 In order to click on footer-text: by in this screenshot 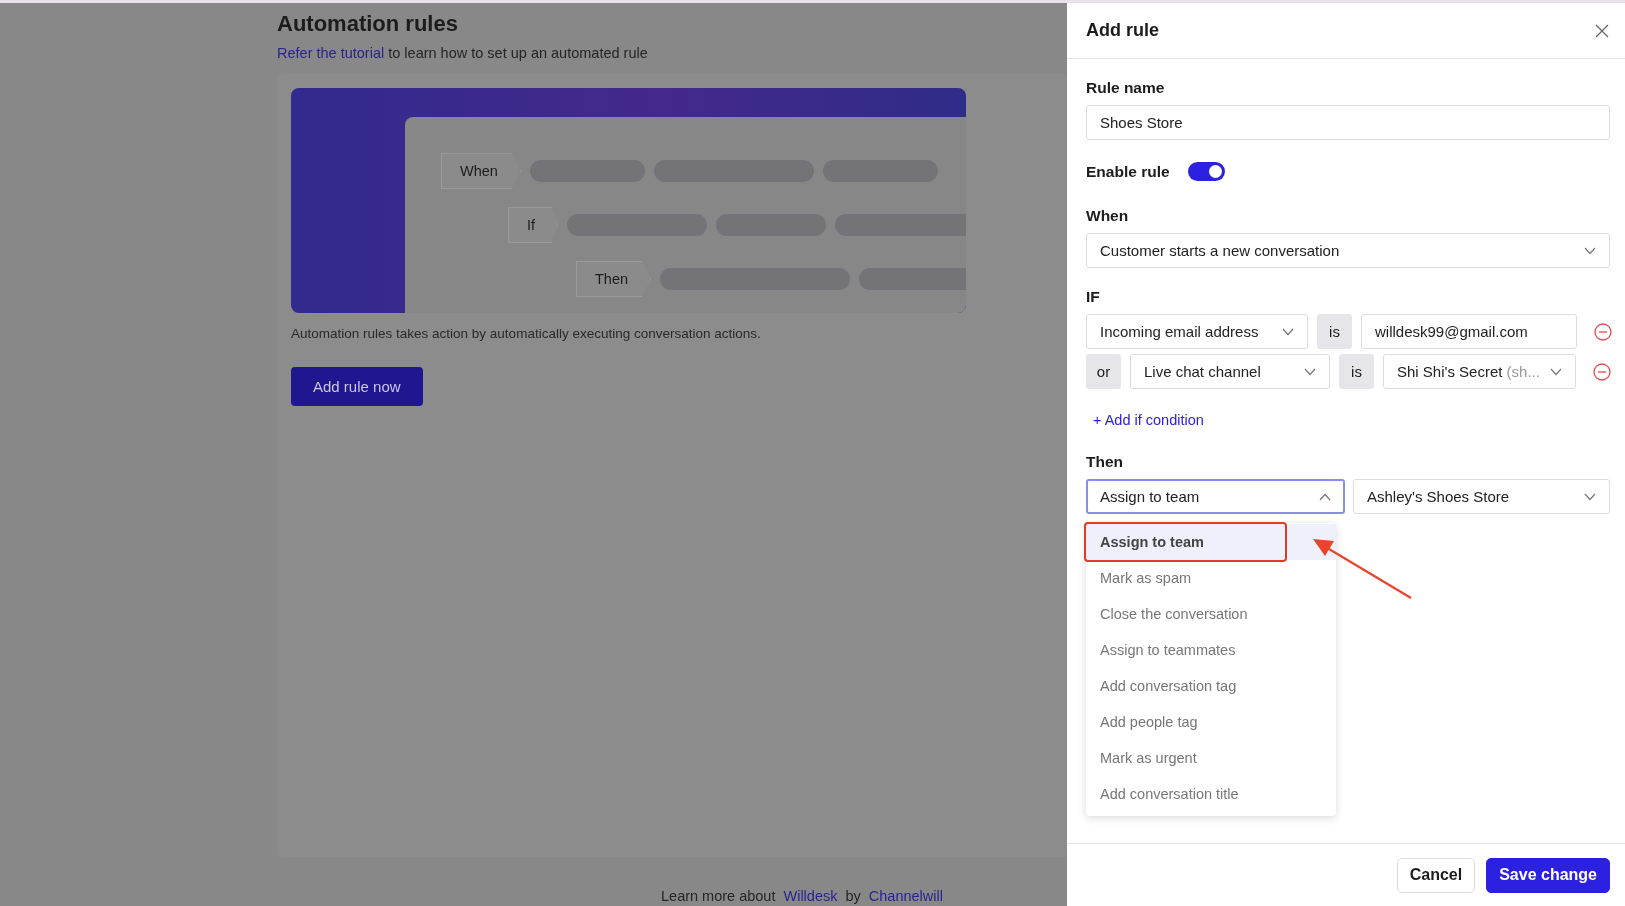, I will do `click(853, 896)`.